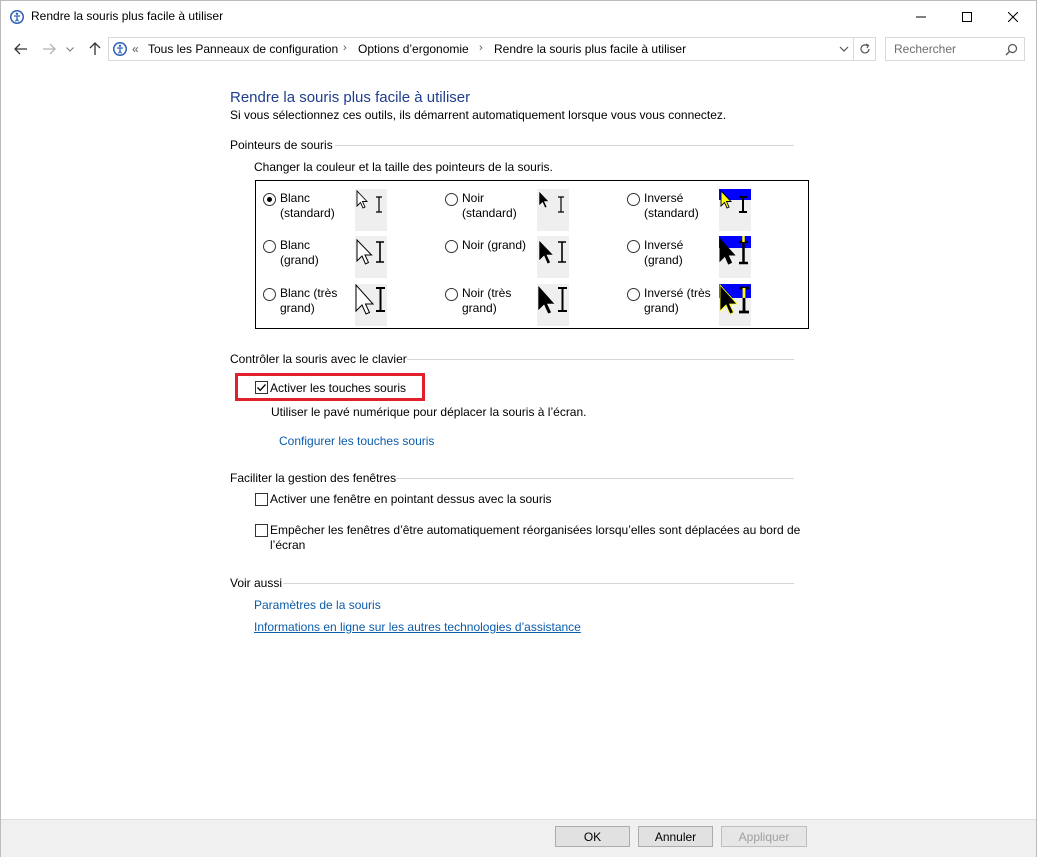 This screenshot has height=857, width=1037. What do you see at coordinates (521, 303) in the screenshot?
I see `pointer-option-black-xlarge: Noir (très grand)` at bounding box center [521, 303].